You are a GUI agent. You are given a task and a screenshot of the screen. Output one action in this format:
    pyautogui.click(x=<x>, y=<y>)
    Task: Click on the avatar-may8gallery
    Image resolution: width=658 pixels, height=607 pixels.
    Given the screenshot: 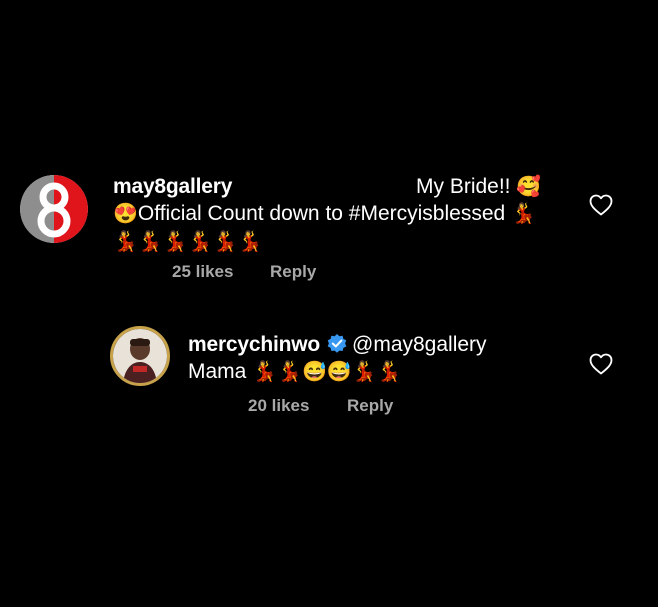 What is the action you would take?
    pyautogui.click(x=54, y=209)
    